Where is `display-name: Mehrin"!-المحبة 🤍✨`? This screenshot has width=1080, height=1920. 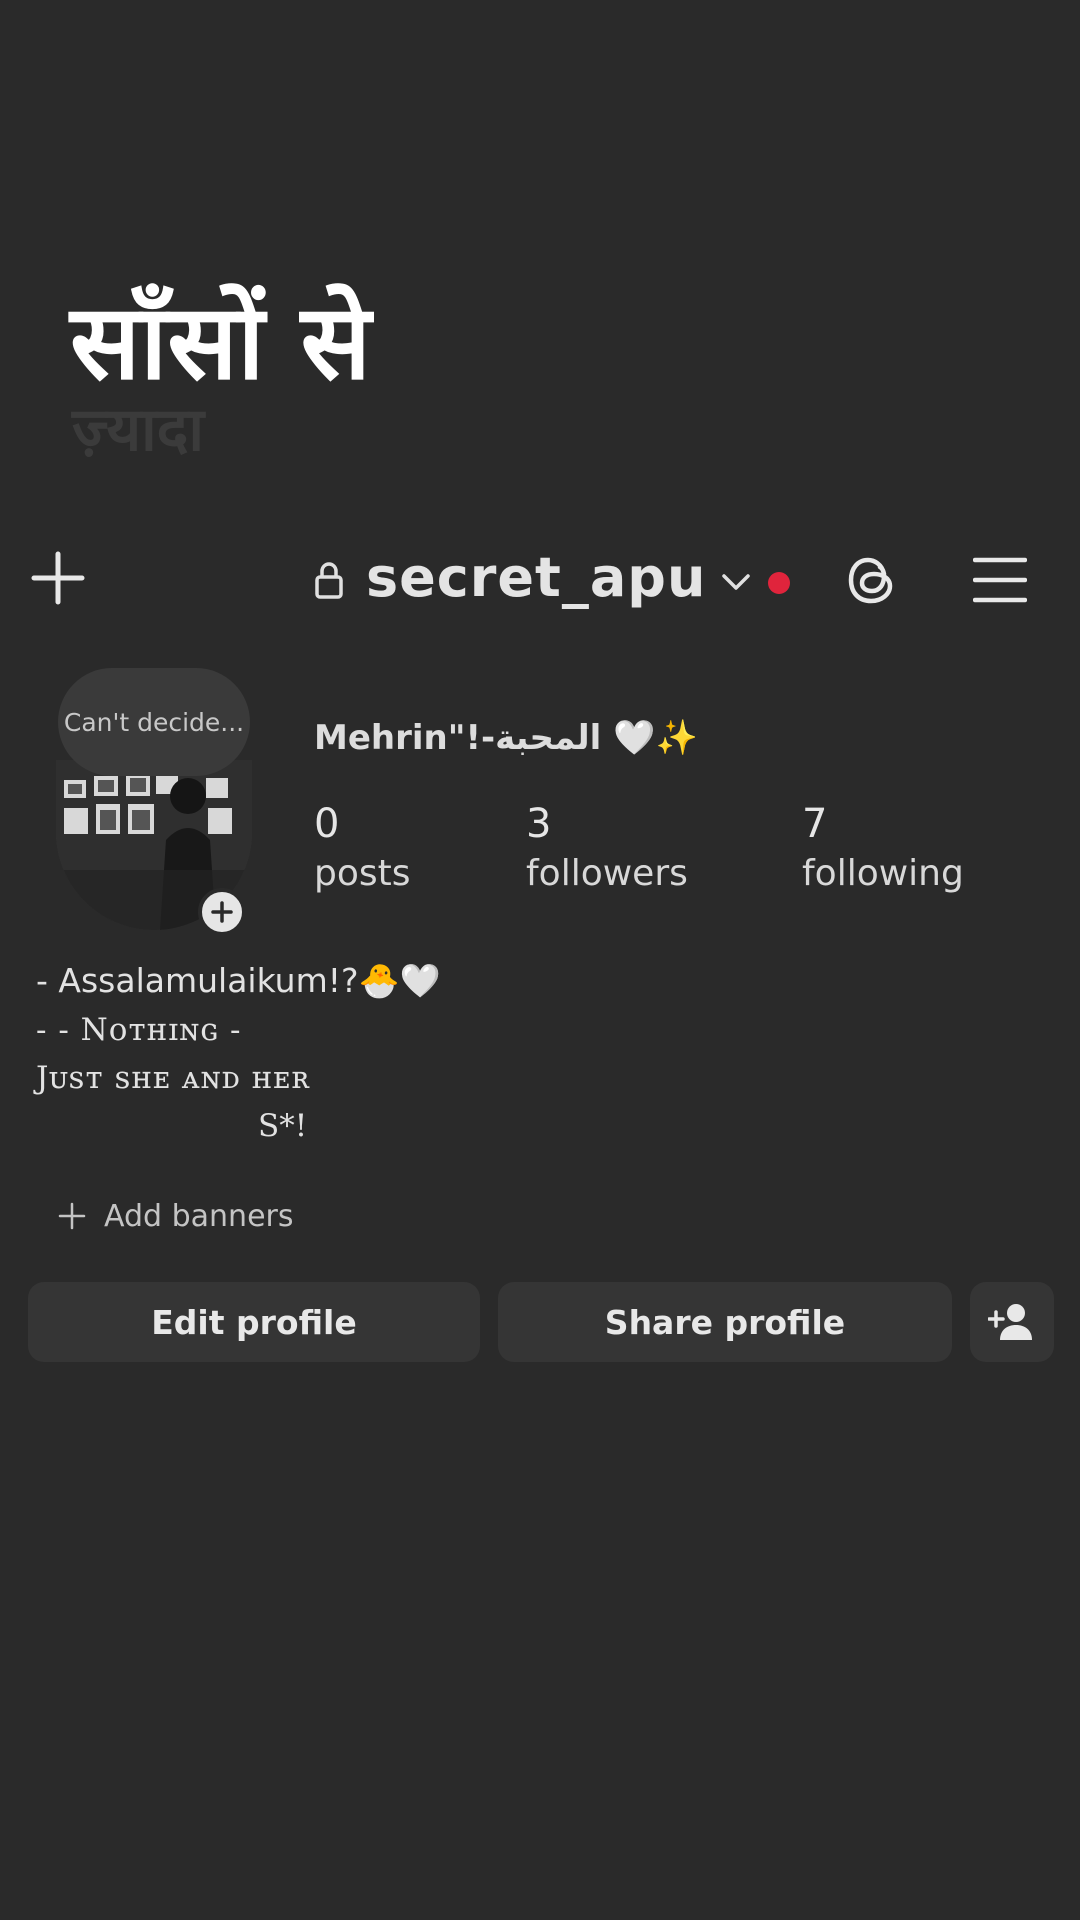 display-name: Mehrin"!-المحبة 🤍✨ is located at coordinates (506, 738).